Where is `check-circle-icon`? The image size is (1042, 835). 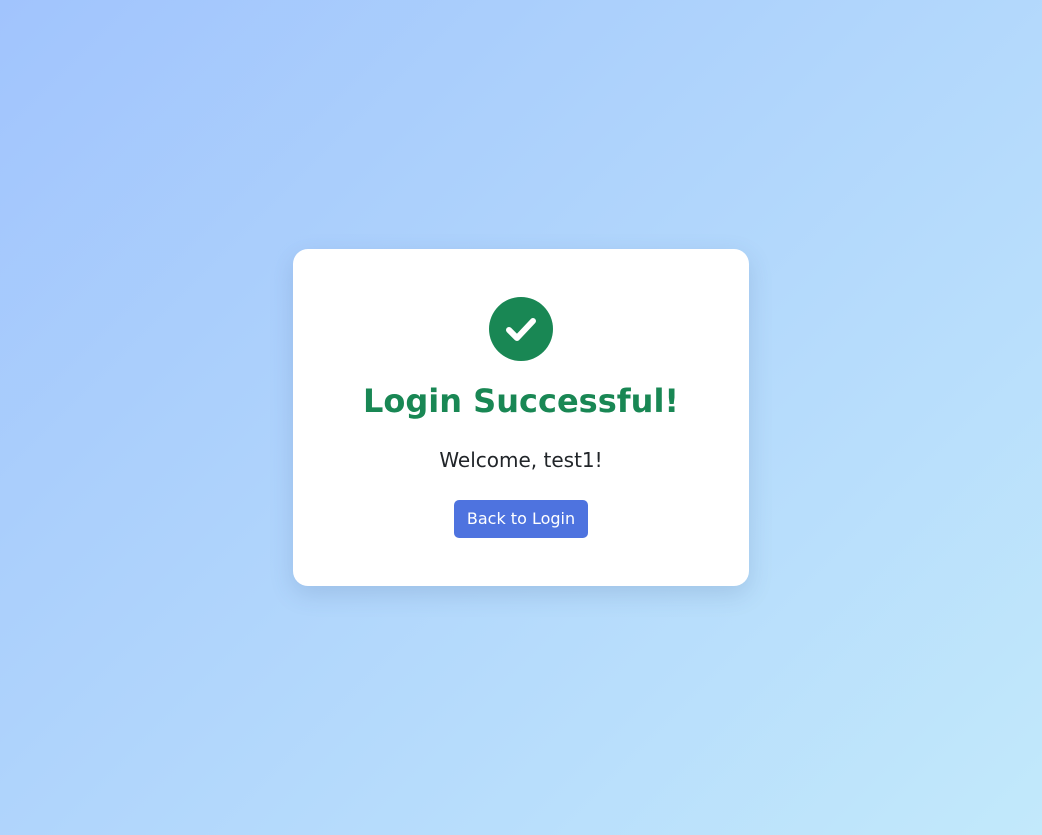 check-circle-icon is located at coordinates (521, 329).